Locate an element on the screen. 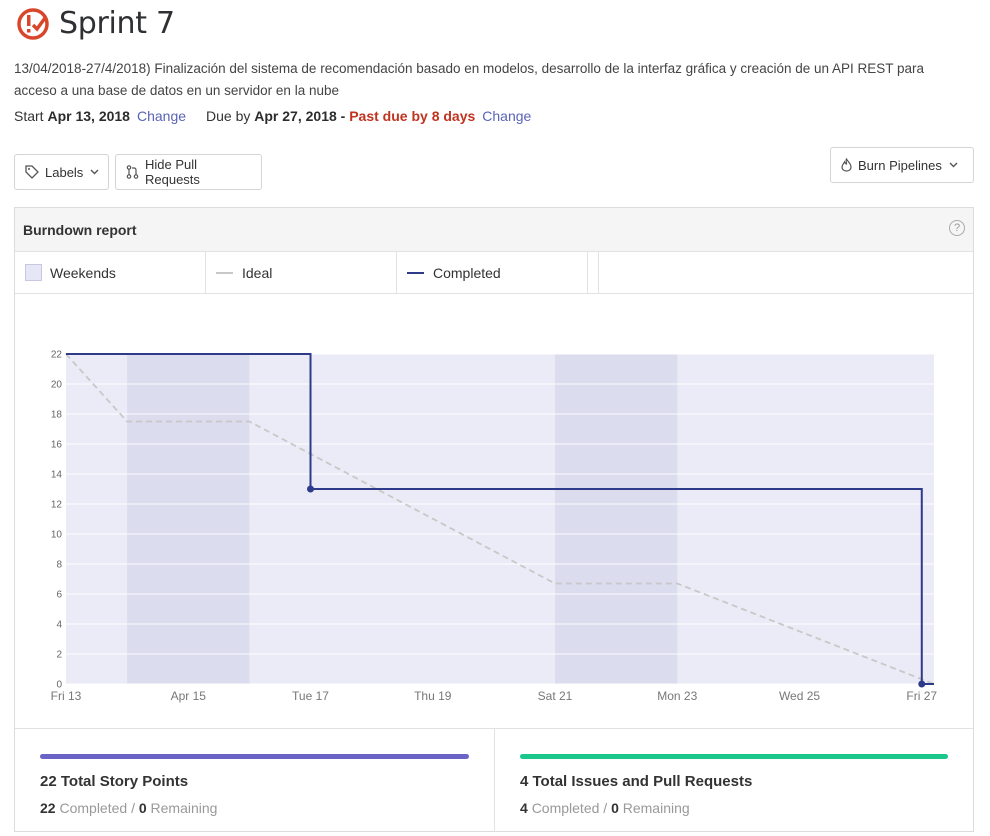 The width and height of the screenshot is (990, 836). issues-breakdown: 4 Completed / 0 Remaining is located at coordinates (734, 808).